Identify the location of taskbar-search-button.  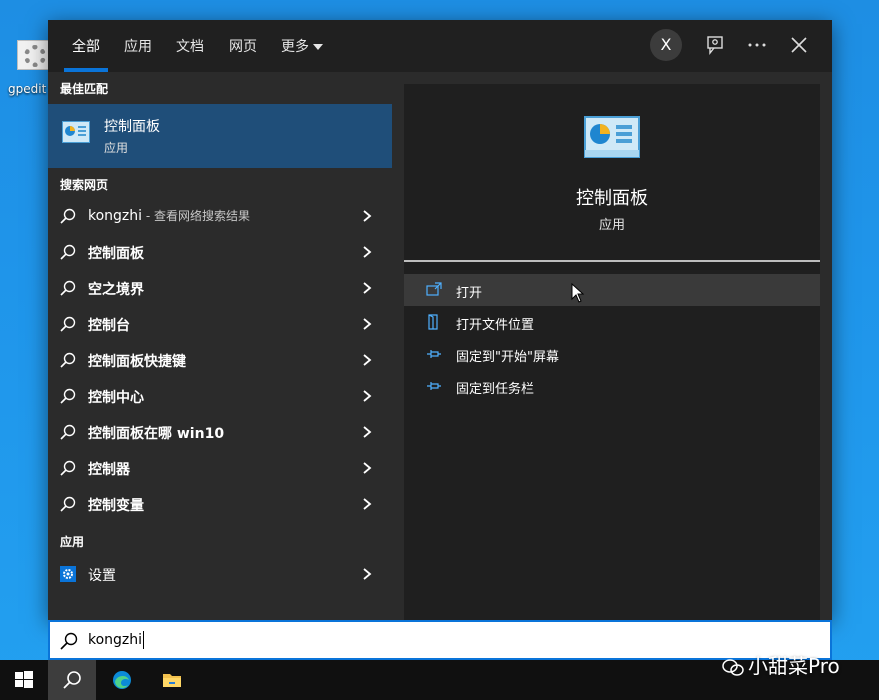
(72, 680).